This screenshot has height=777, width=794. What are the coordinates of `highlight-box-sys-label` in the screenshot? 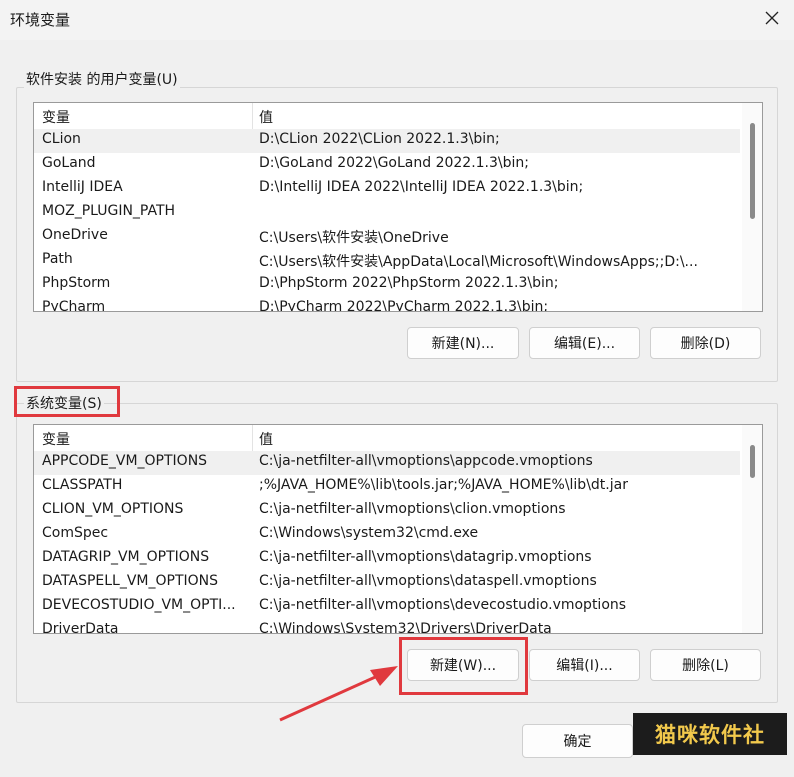 It's located at (67, 401).